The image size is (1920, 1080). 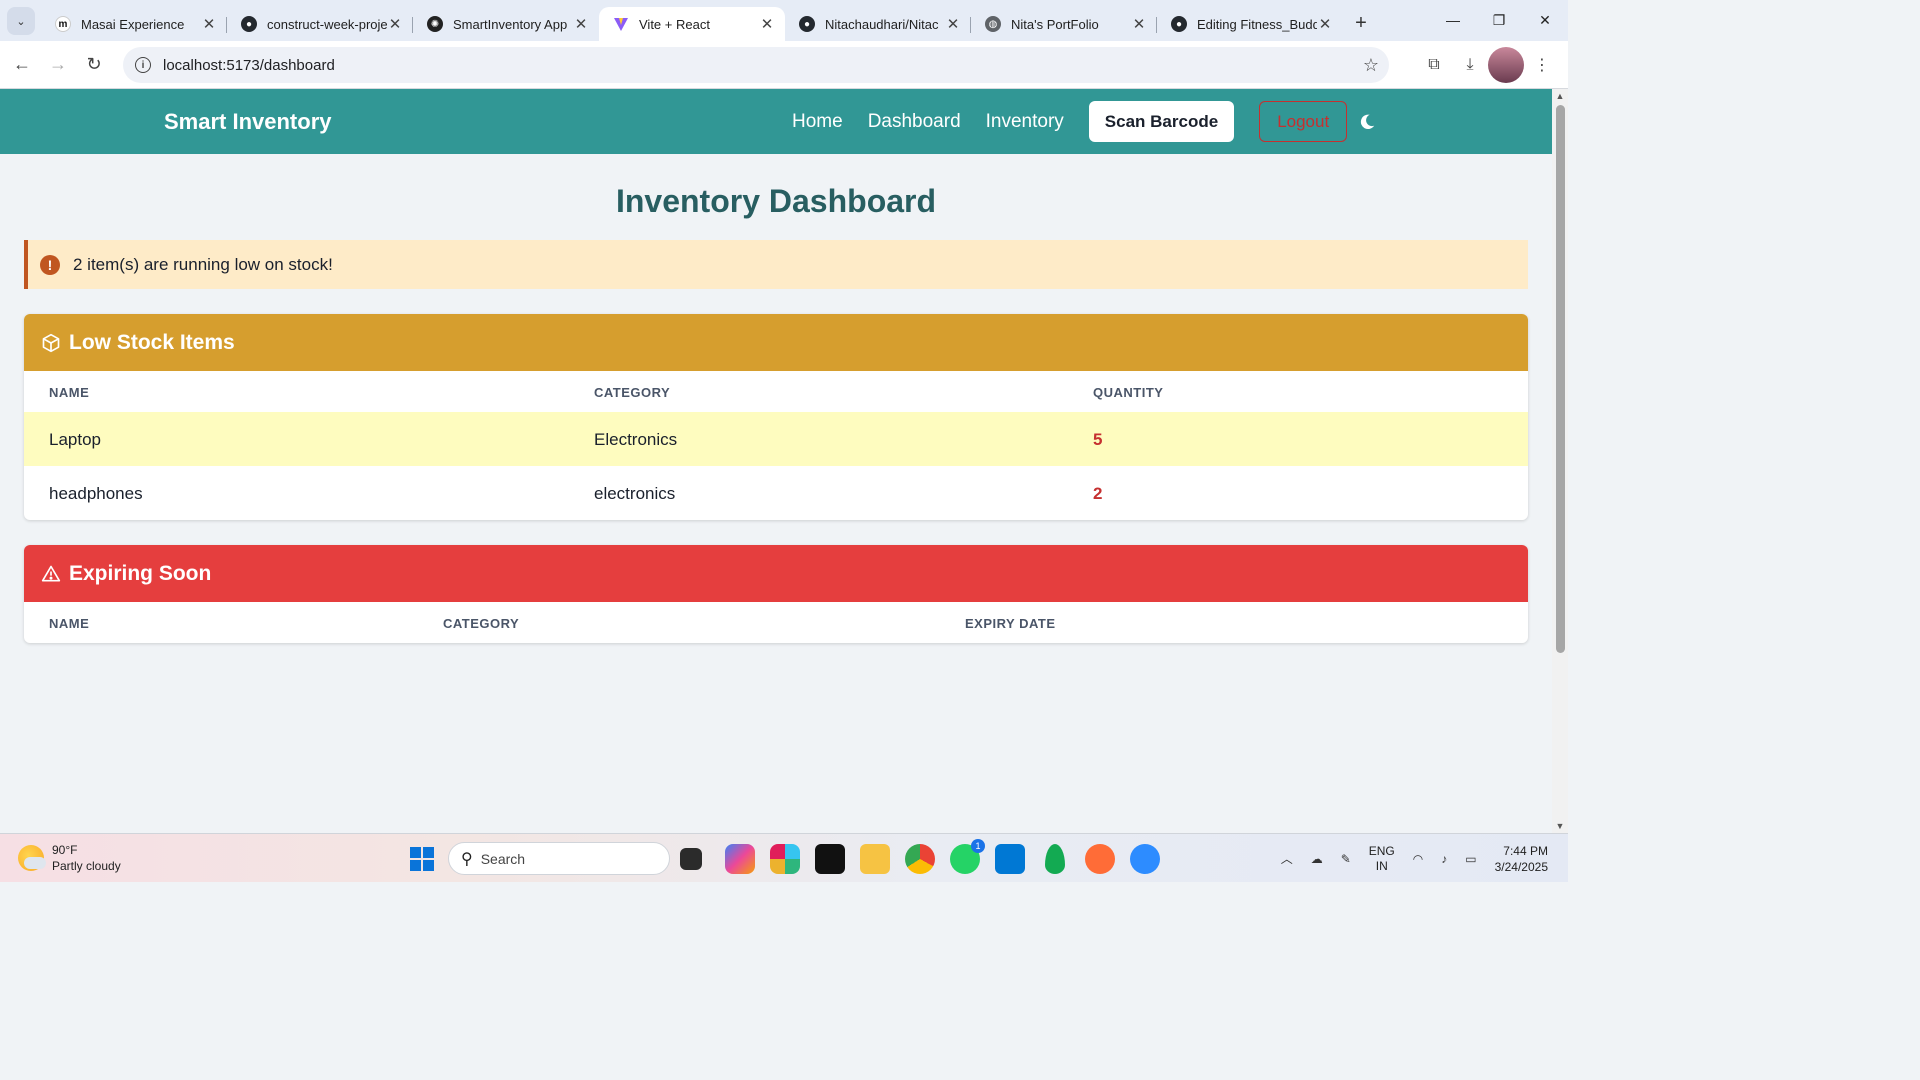 What do you see at coordinates (1287, 858) in the screenshot?
I see `show-hidden-icons-icon: ︿` at bounding box center [1287, 858].